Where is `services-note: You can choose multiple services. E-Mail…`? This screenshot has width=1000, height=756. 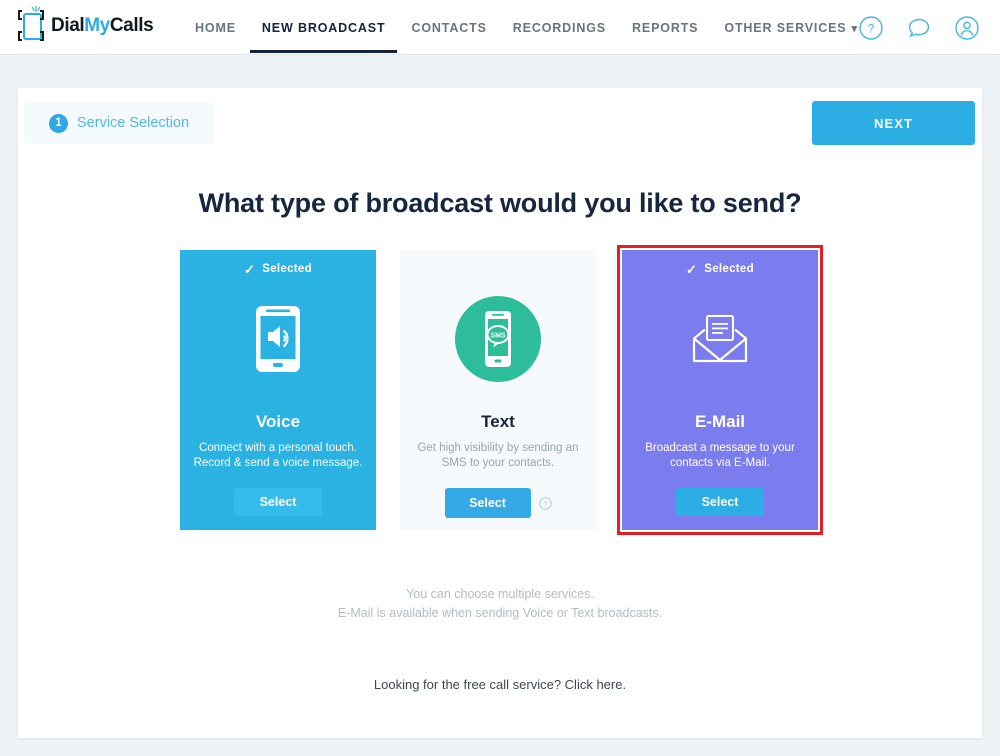 services-note: You can choose multiple services. E-Mail… is located at coordinates (500, 604).